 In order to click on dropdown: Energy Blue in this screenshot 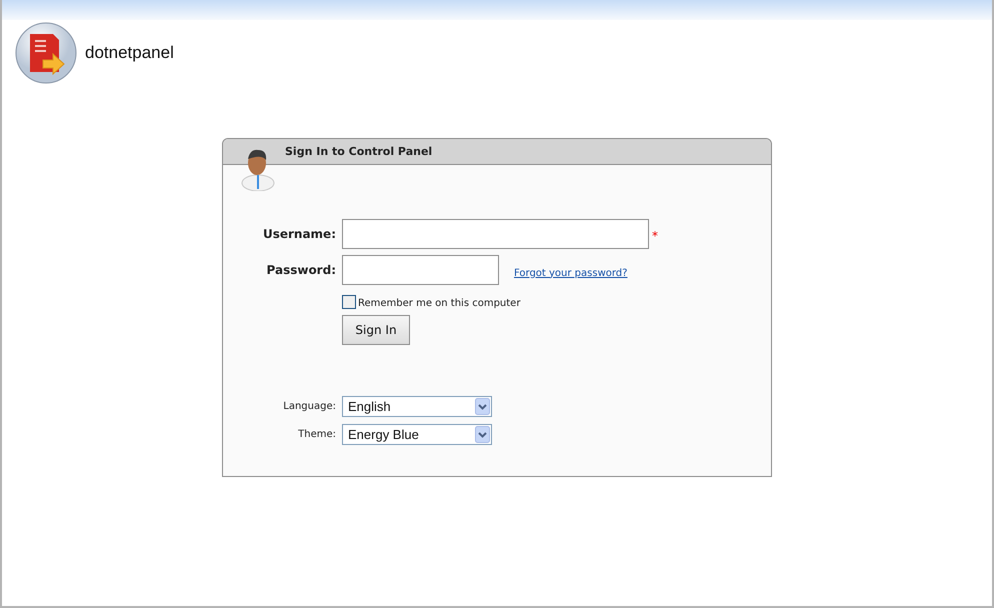, I will do `click(417, 434)`.